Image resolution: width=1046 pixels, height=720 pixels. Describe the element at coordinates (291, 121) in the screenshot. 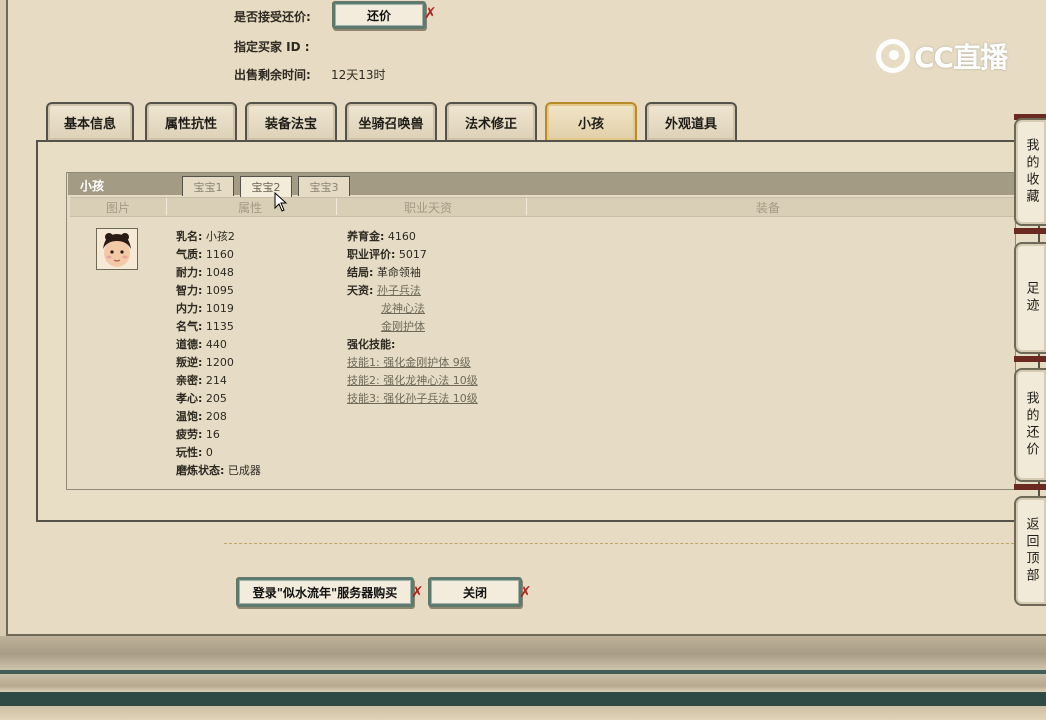

I see `tab-equipment: 装备法宝` at that location.